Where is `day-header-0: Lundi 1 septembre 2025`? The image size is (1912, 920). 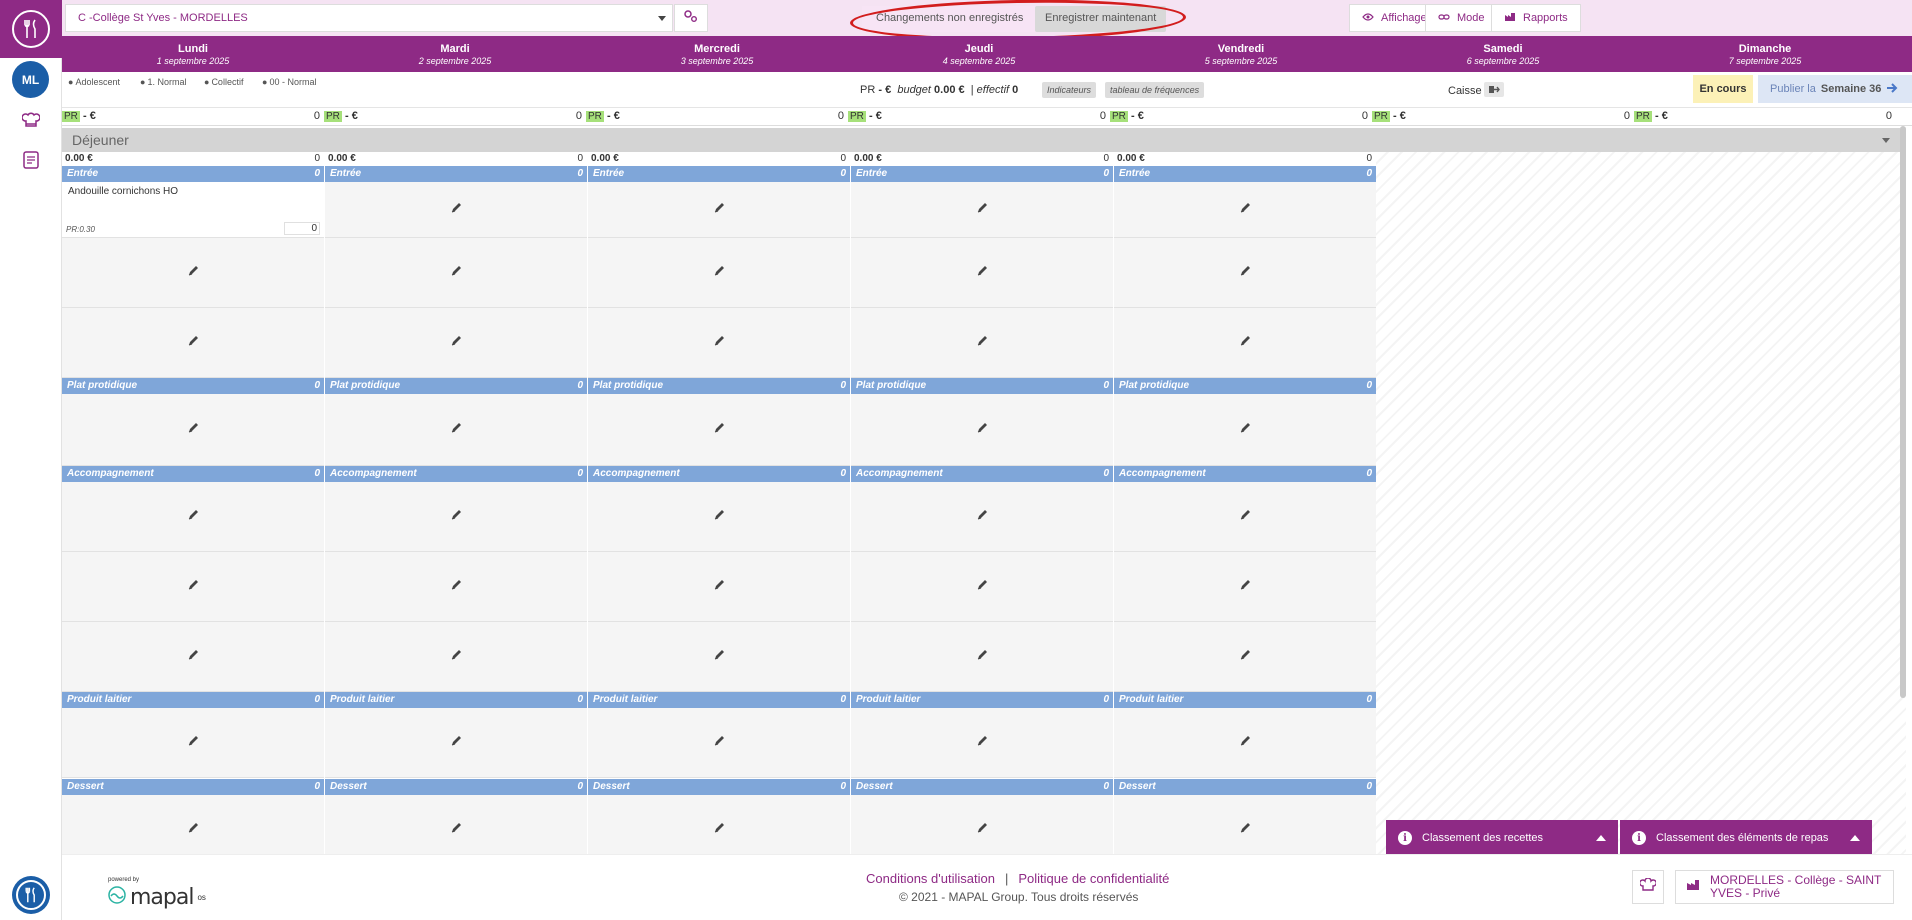 day-header-0: Lundi 1 septembre 2025 is located at coordinates (193, 54).